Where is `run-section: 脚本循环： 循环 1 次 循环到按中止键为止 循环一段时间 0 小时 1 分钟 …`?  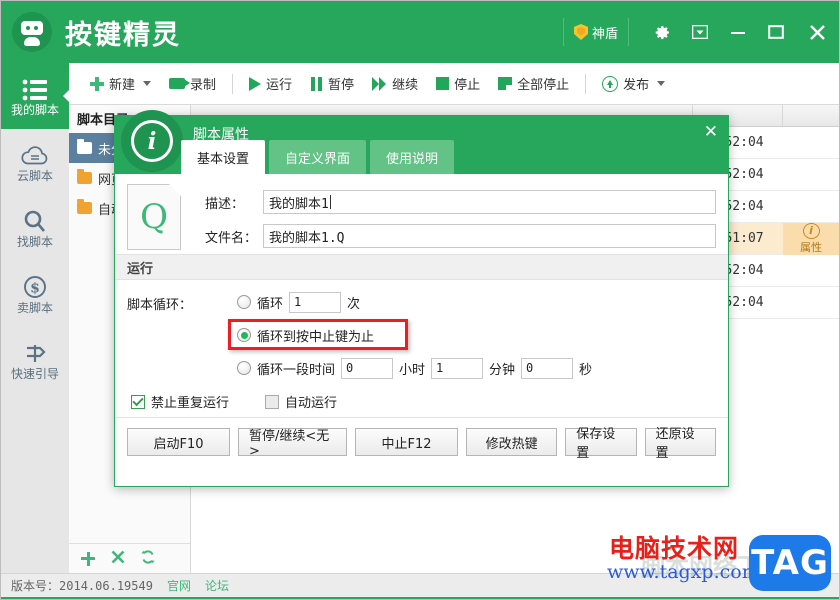 run-section: 脚本循环： 循环 1 次 循环到按中止键为止 循环一段时间 0 小时 1 分钟 … is located at coordinates (421, 332).